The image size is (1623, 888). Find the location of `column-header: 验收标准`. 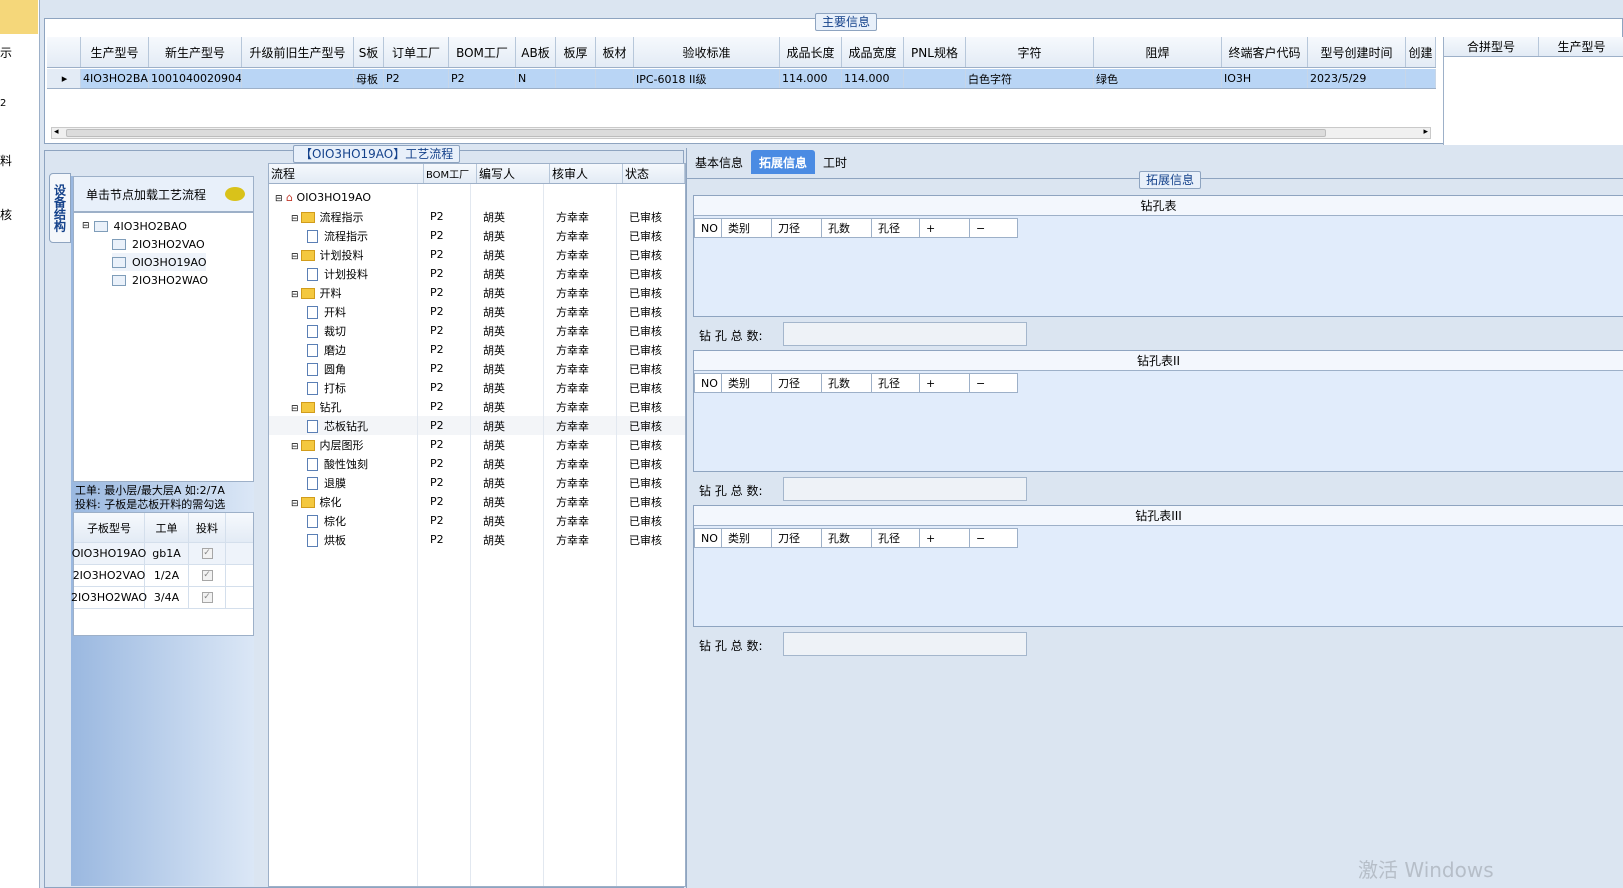

column-header: 验收标准 is located at coordinates (707, 52).